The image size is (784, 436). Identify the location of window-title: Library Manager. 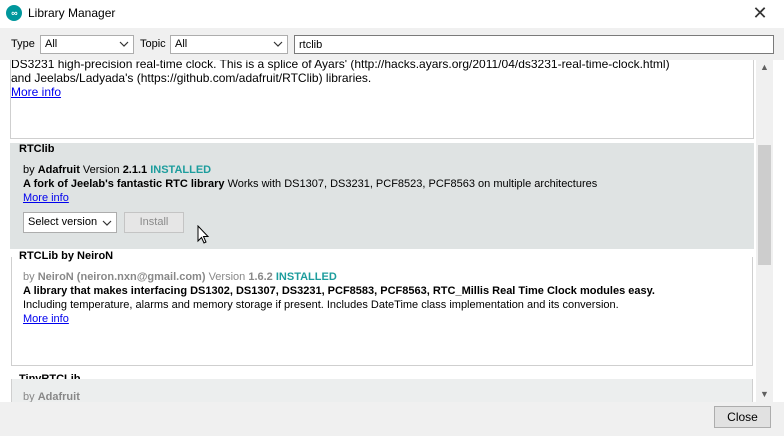
(72, 13).